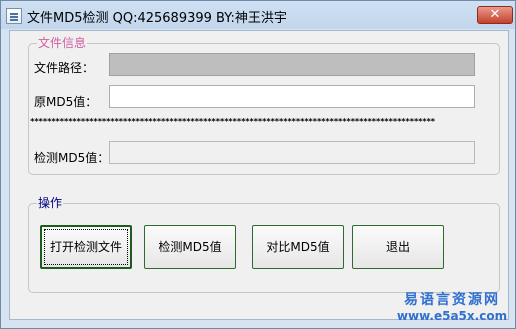 The width and height of the screenshot is (516, 329). I want to click on compute-md5-button: 检测MD5值, so click(190, 247).